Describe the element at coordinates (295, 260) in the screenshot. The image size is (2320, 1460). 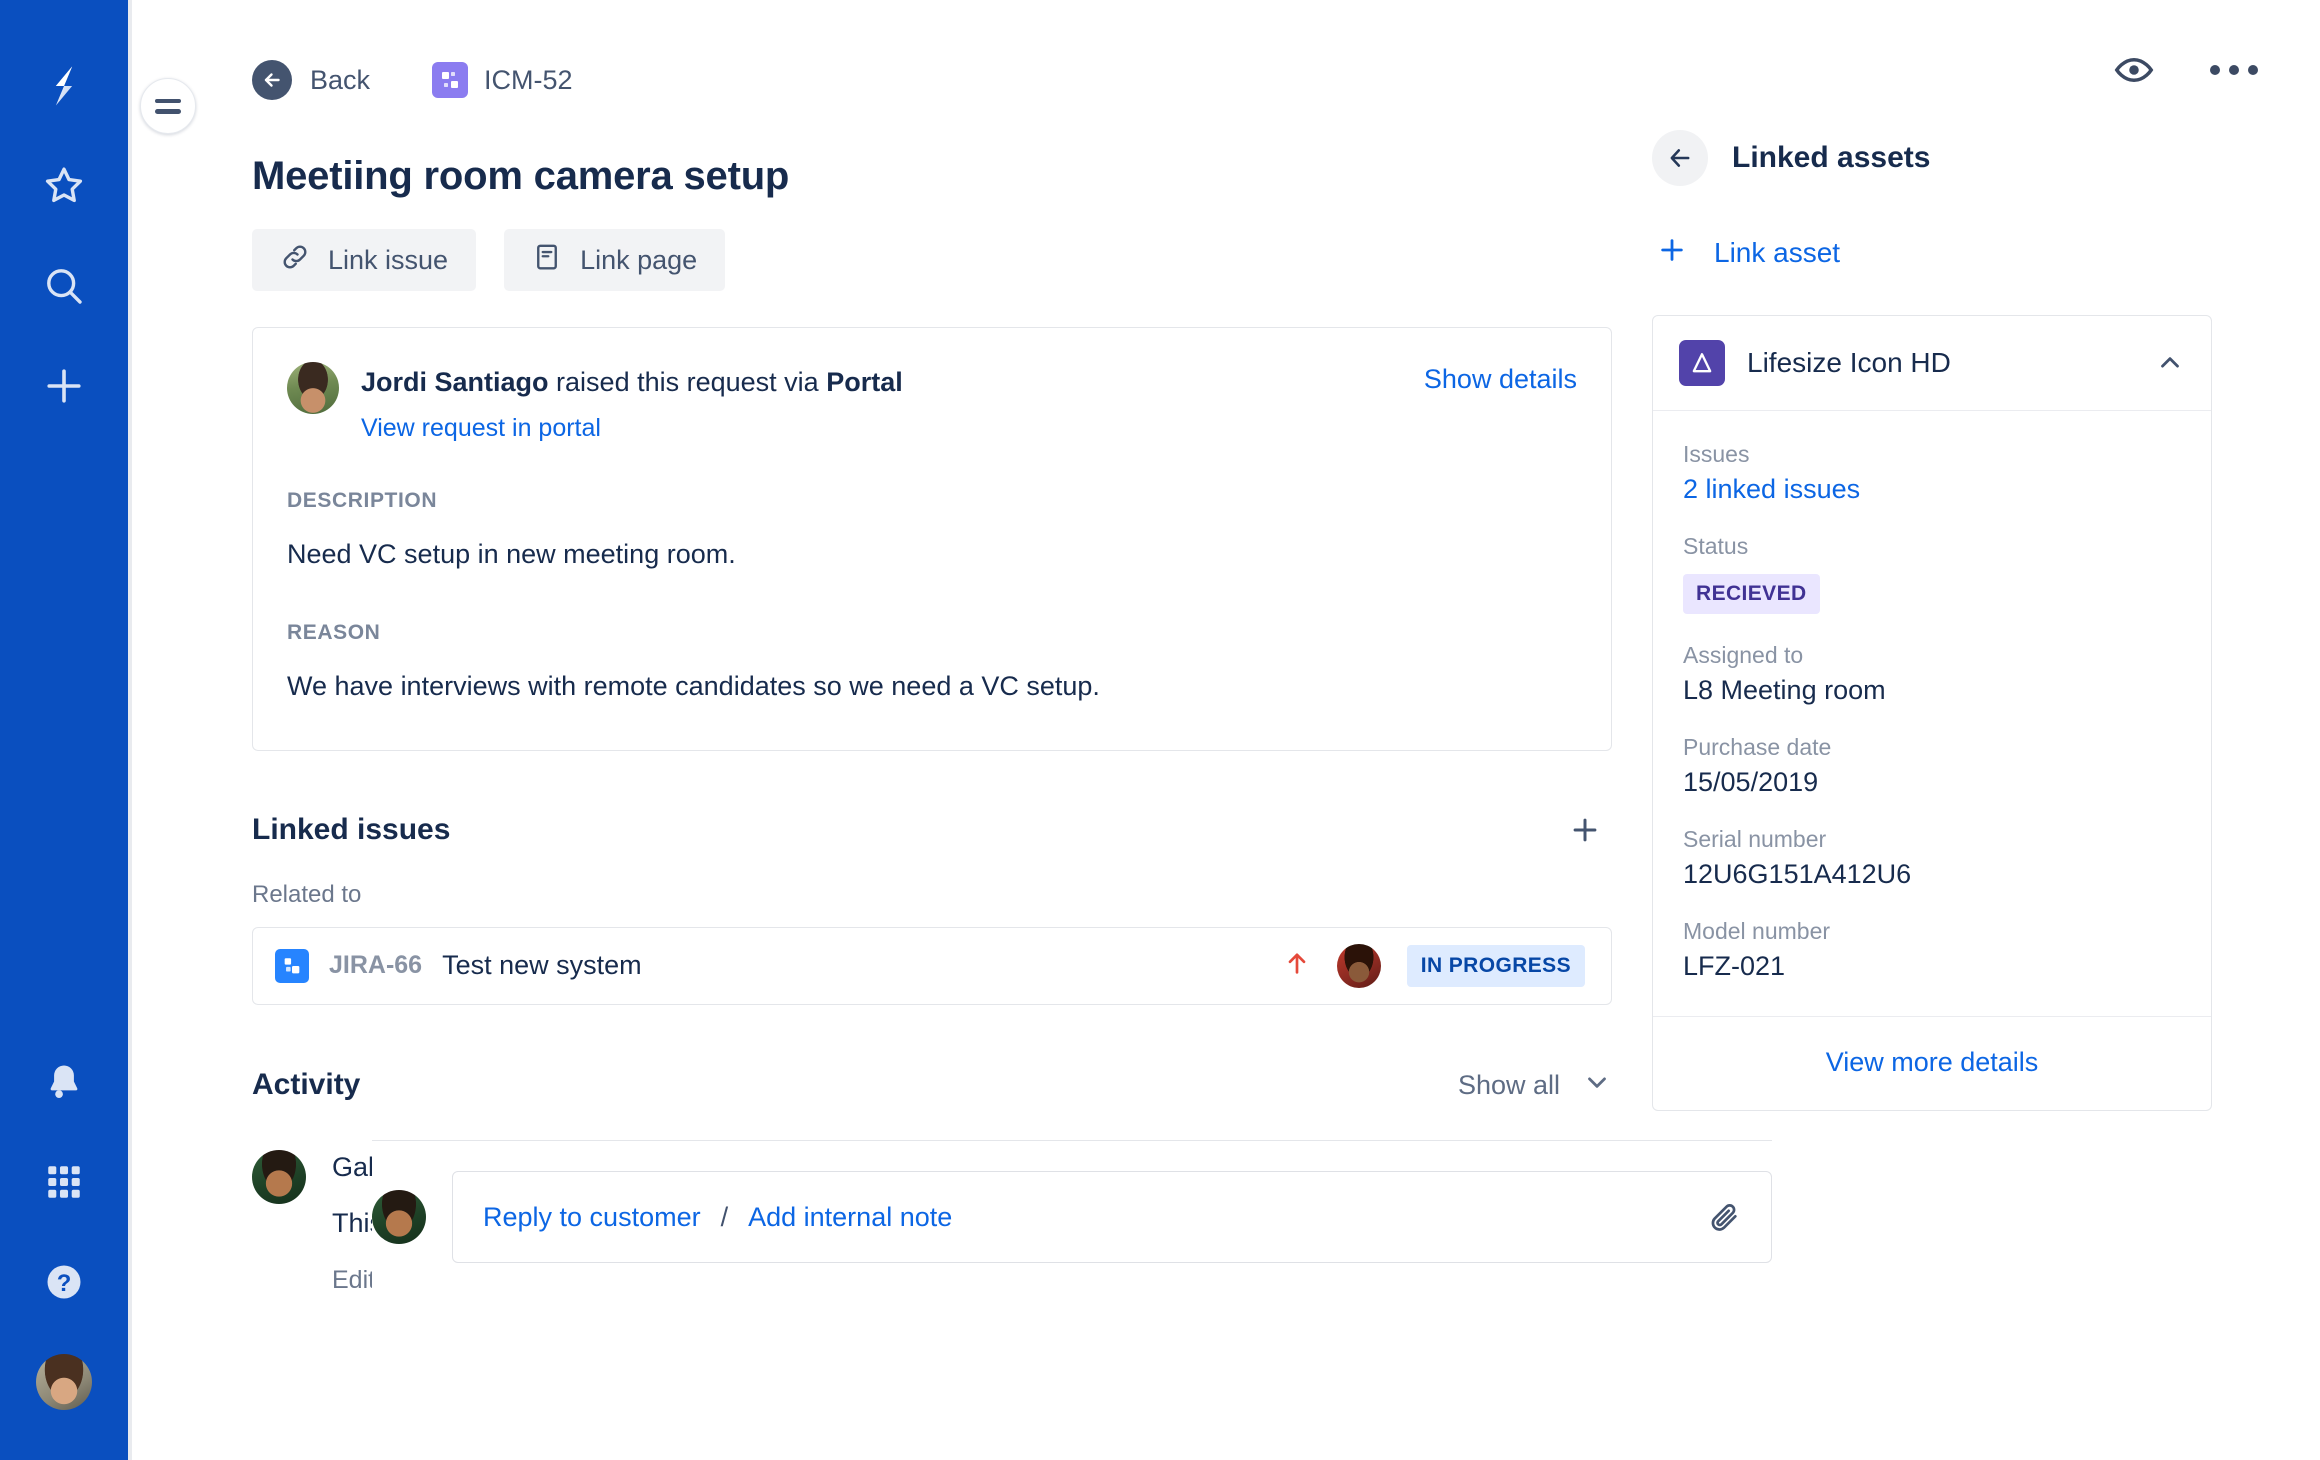
I see `link-icon` at that location.